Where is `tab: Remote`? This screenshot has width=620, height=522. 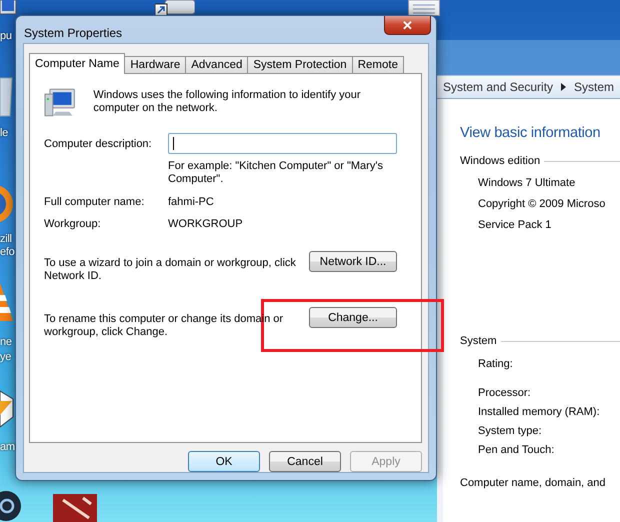
tab: Remote is located at coordinates (378, 65).